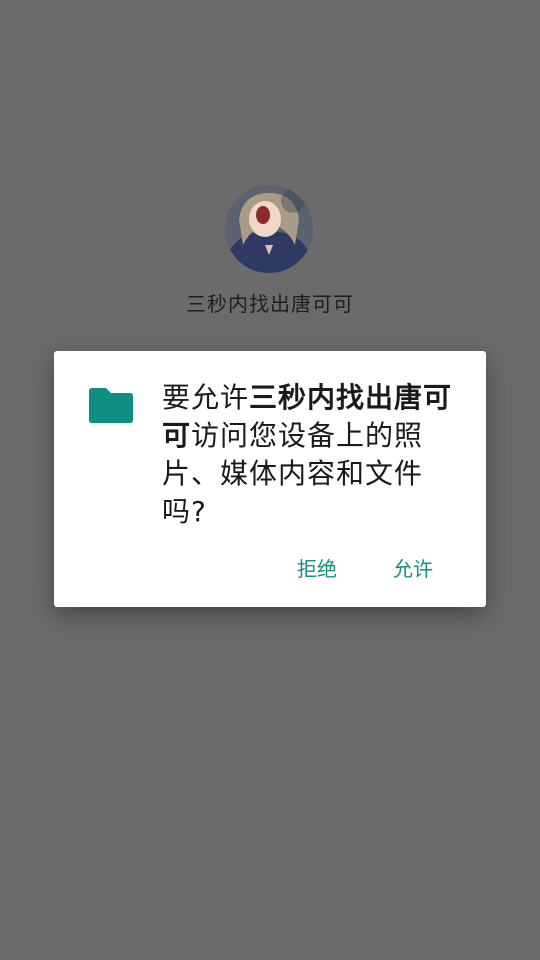 The width and height of the screenshot is (540, 960). I want to click on message-prefix: 要允许, so click(206, 397).